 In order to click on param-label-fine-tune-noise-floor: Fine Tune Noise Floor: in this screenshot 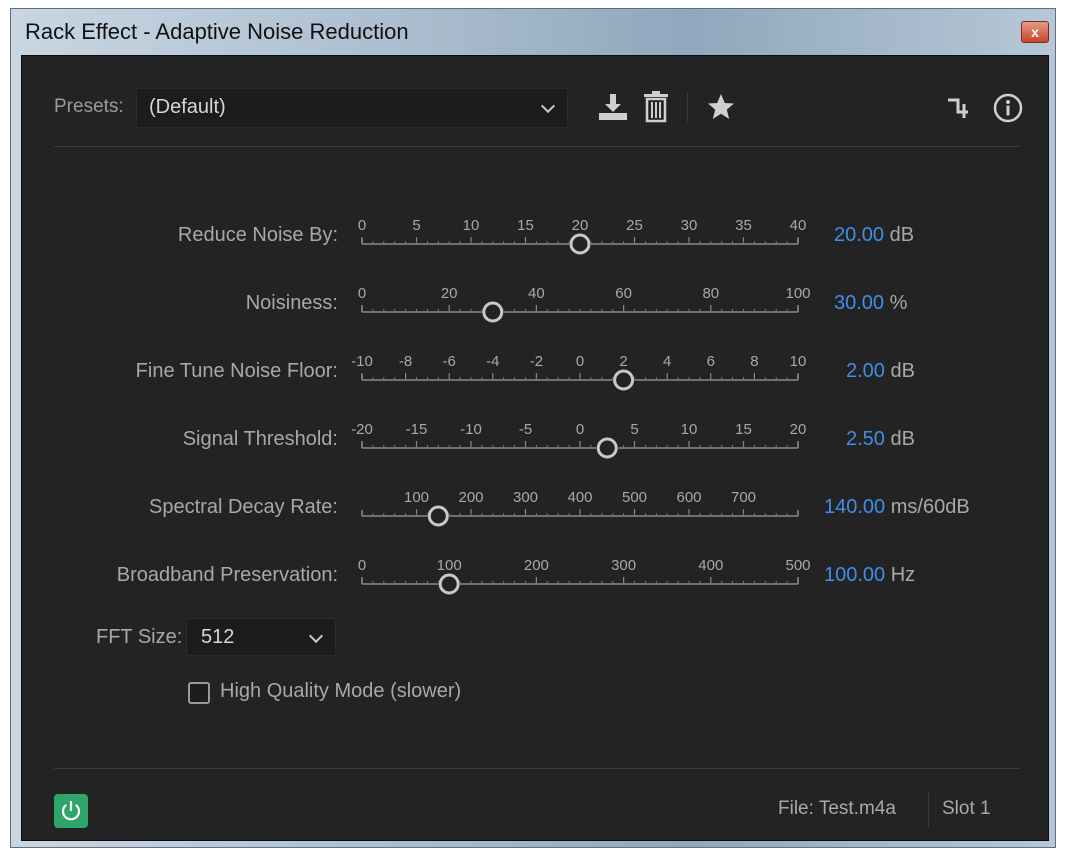, I will do `click(236, 371)`.